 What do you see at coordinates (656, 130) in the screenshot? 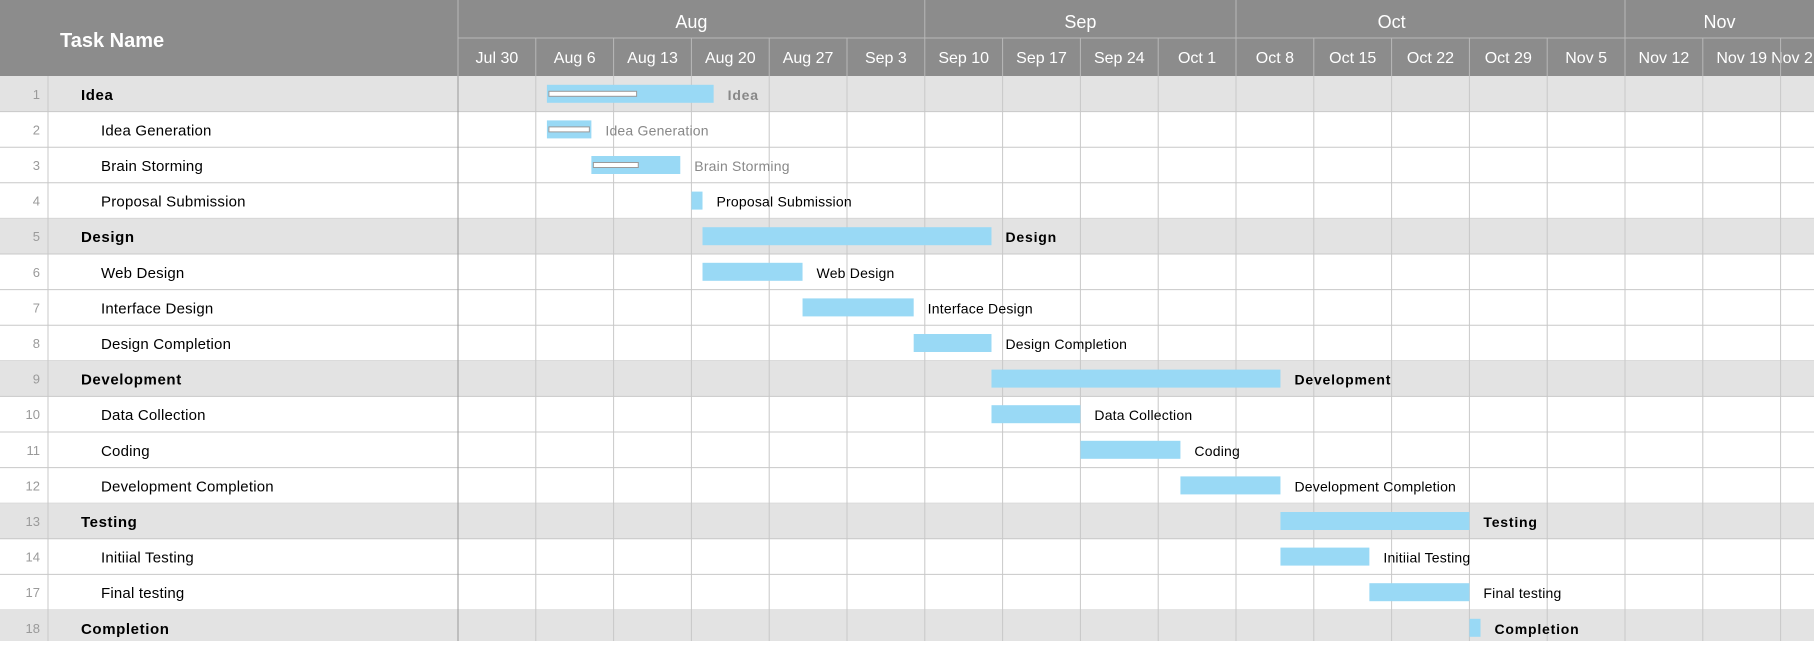
I see `bar-label: Idea Generation` at bounding box center [656, 130].